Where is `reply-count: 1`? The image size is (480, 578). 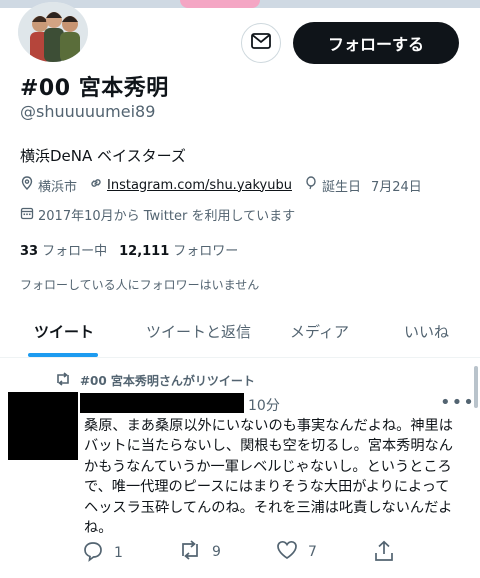 reply-count: 1 is located at coordinates (118, 553).